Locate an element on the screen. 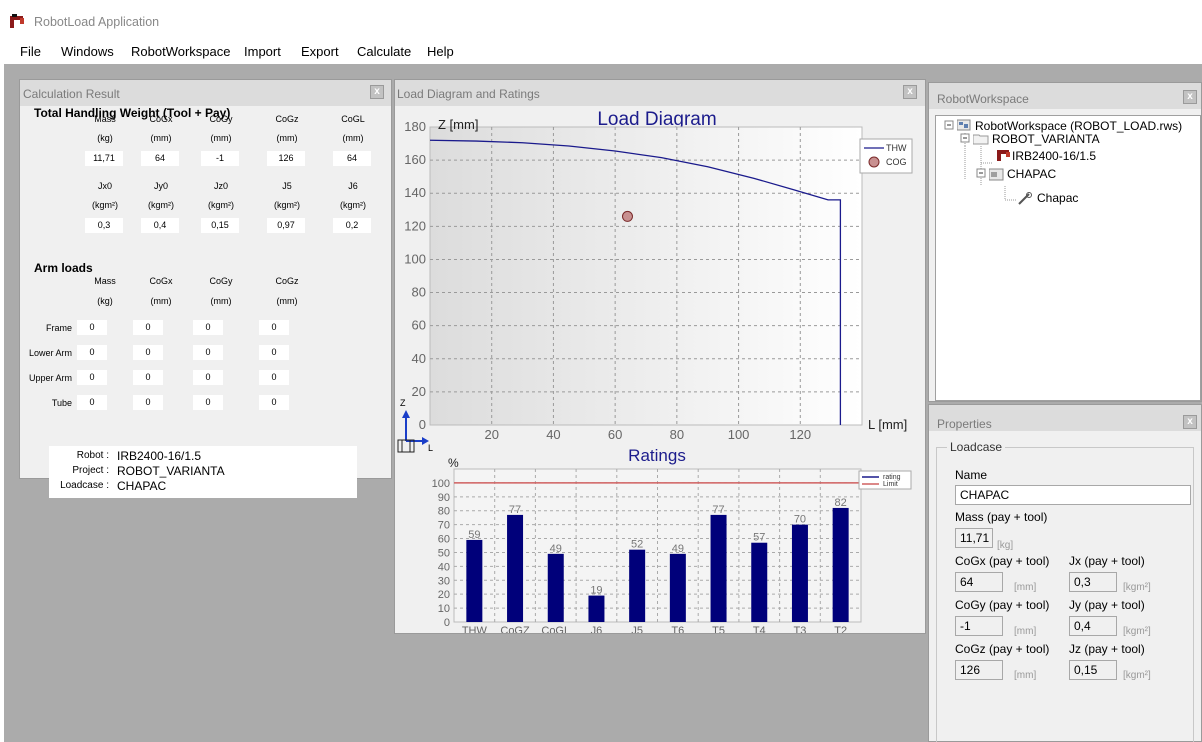  window-title: Calculation Result is located at coordinates (71, 94).